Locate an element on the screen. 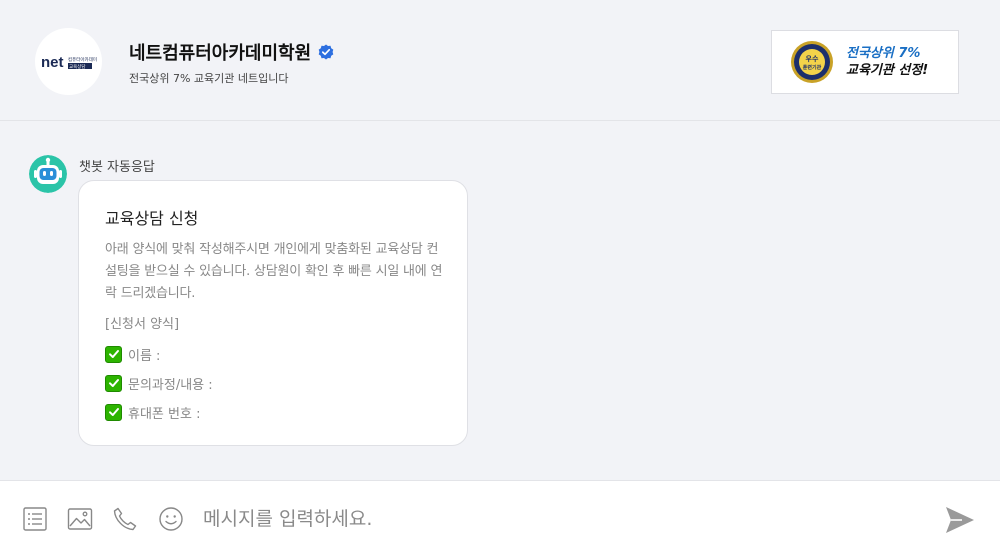  org-name-row: 네트컴퓨터아카데미학원 is located at coordinates (231, 52).